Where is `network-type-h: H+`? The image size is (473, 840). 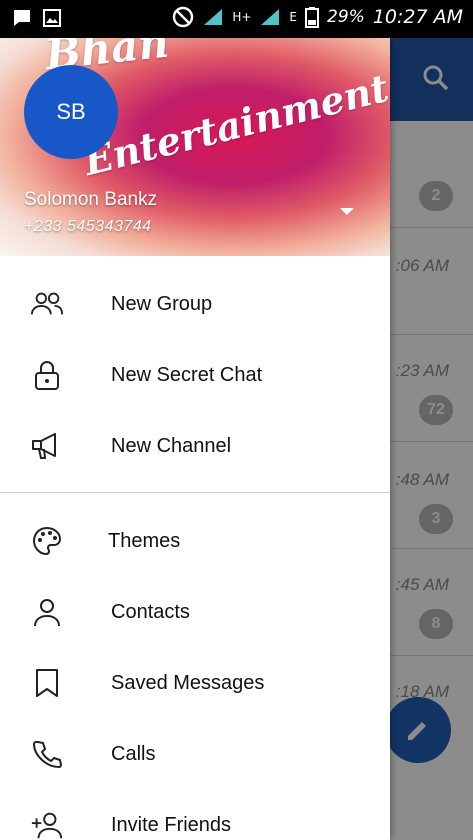
network-type-h: H+ is located at coordinates (242, 17).